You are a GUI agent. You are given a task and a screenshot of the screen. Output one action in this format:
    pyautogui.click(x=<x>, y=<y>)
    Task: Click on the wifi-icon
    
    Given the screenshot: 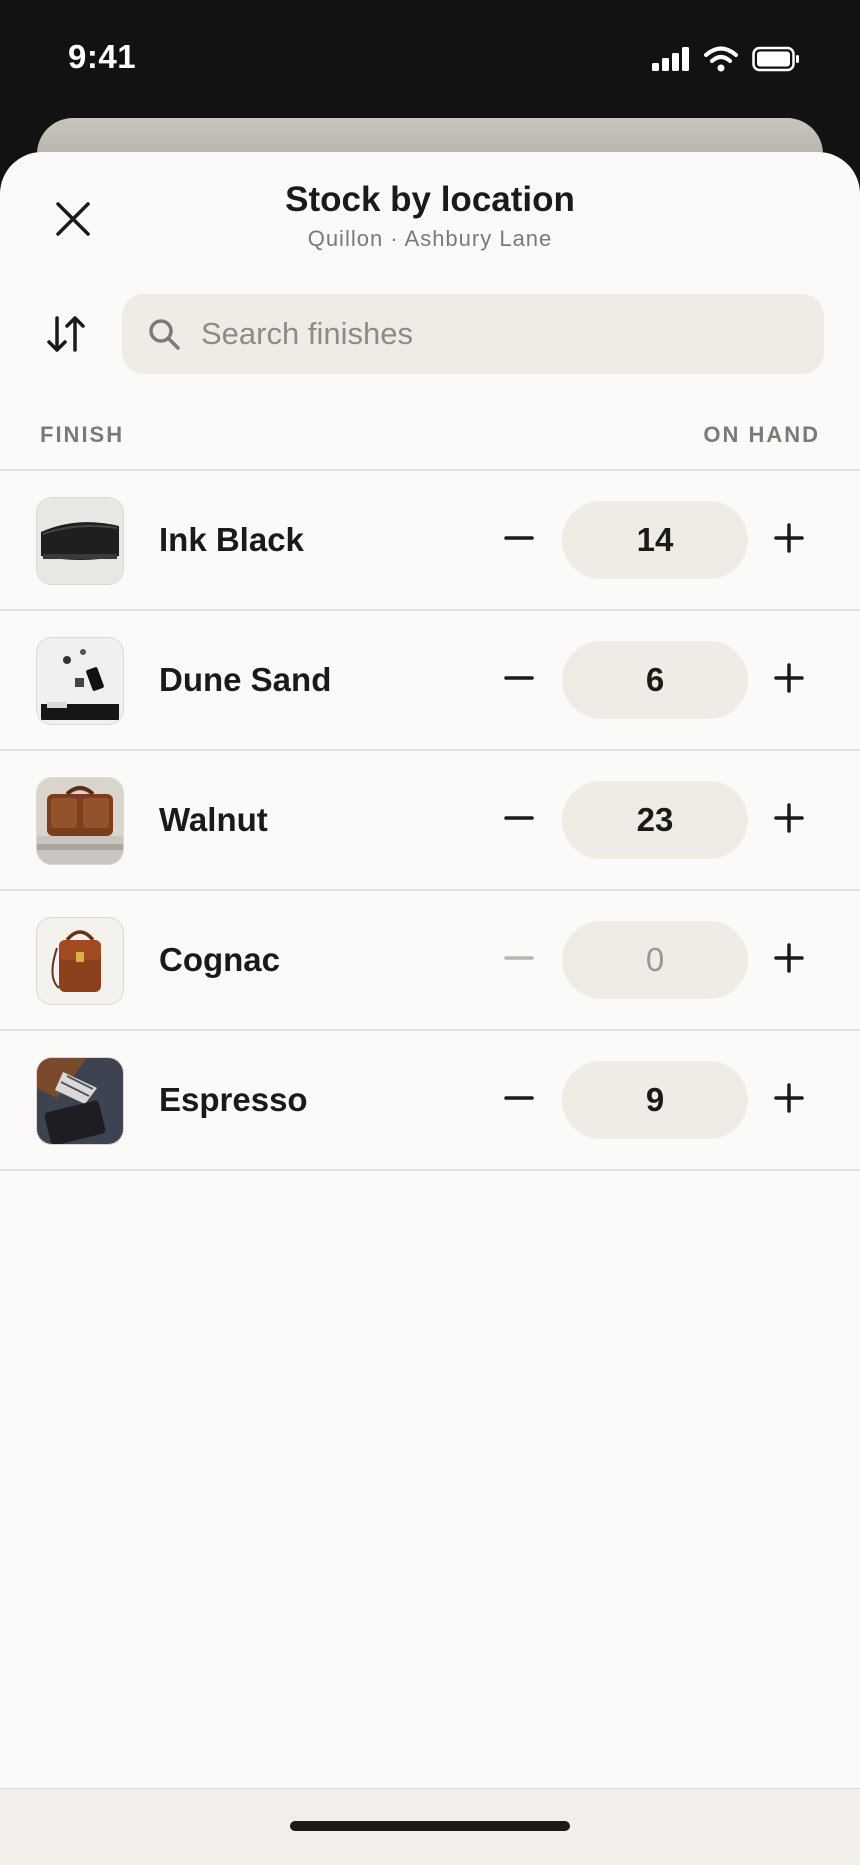 What is the action you would take?
    pyautogui.click(x=721, y=61)
    